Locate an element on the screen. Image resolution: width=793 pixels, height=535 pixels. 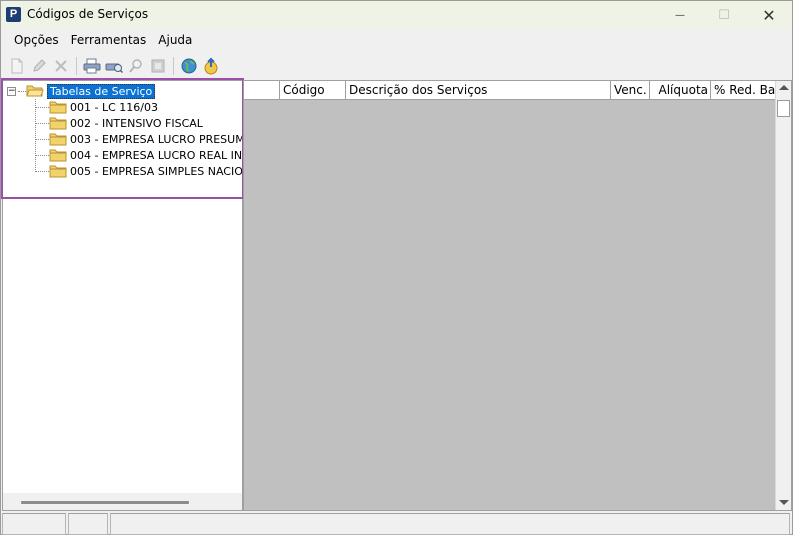
minimize-button: — is located at coordinates (680, 15).